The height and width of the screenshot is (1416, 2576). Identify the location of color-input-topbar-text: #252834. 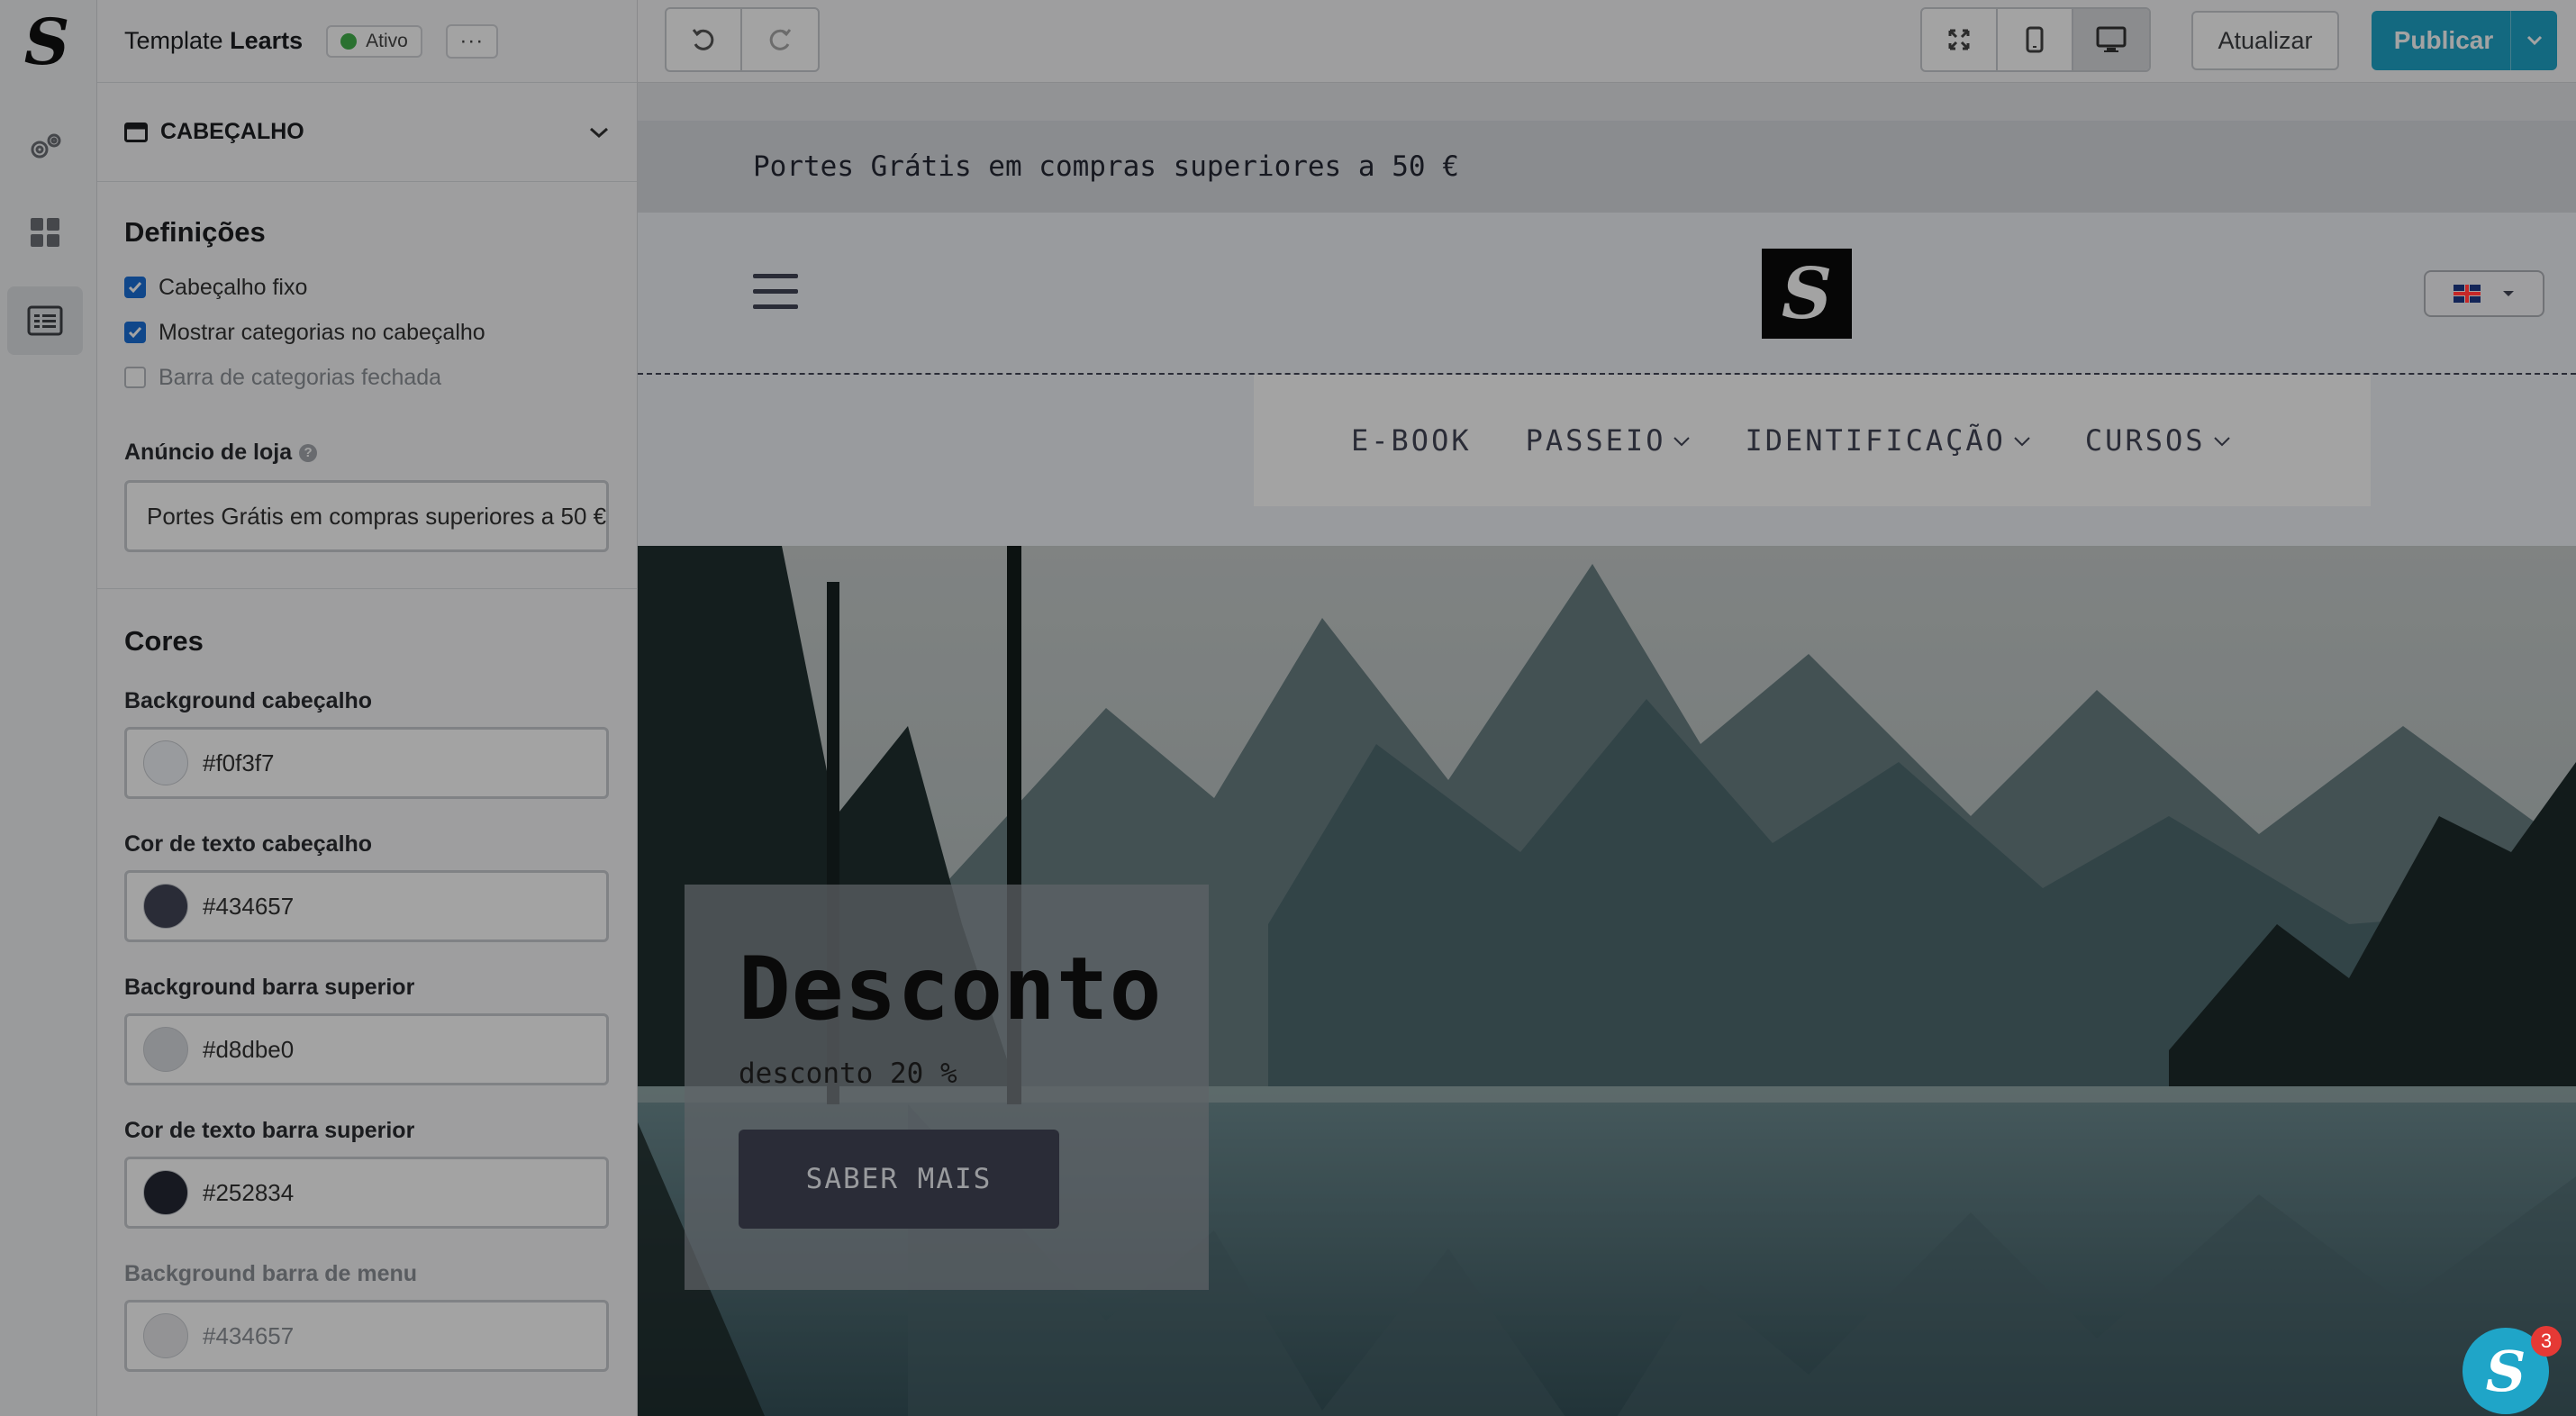
(366, 1193).